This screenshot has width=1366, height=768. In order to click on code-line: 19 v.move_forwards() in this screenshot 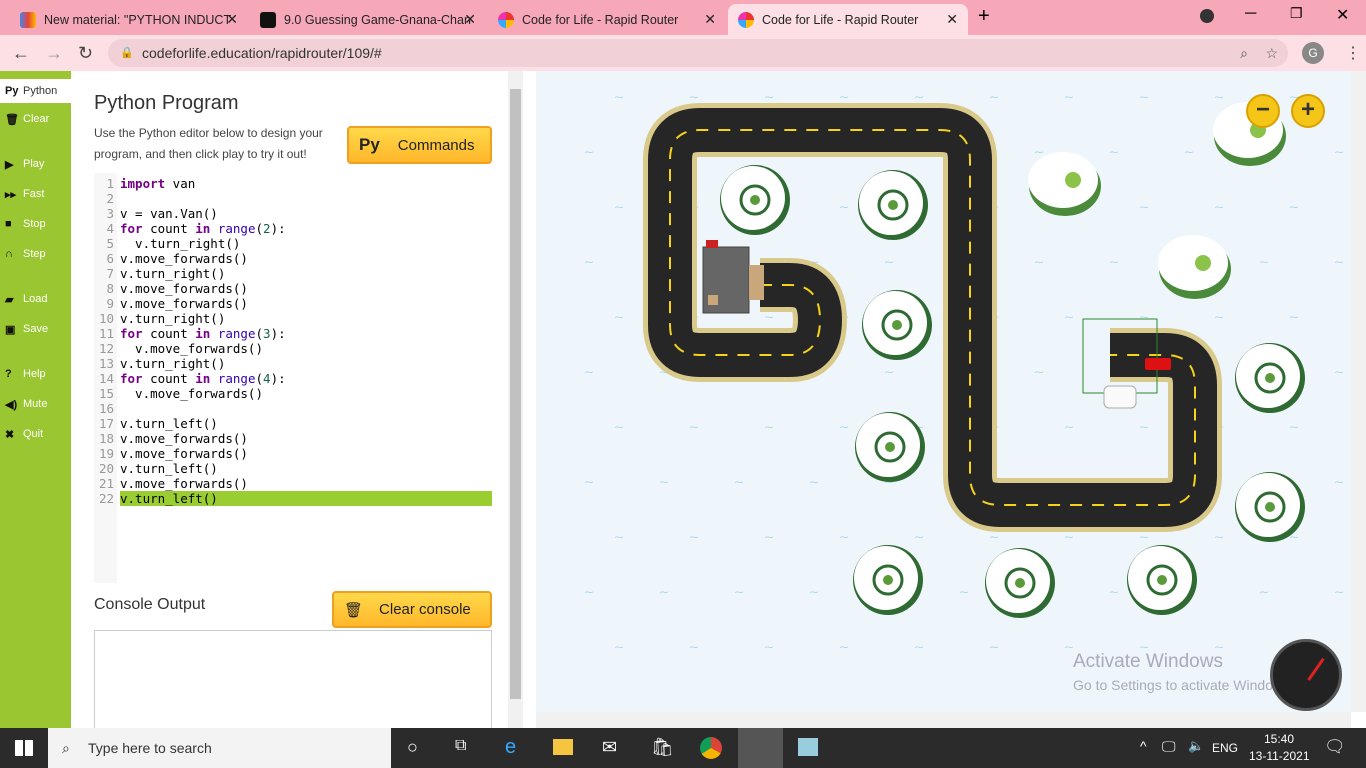, I will do `click(293, 453)`.